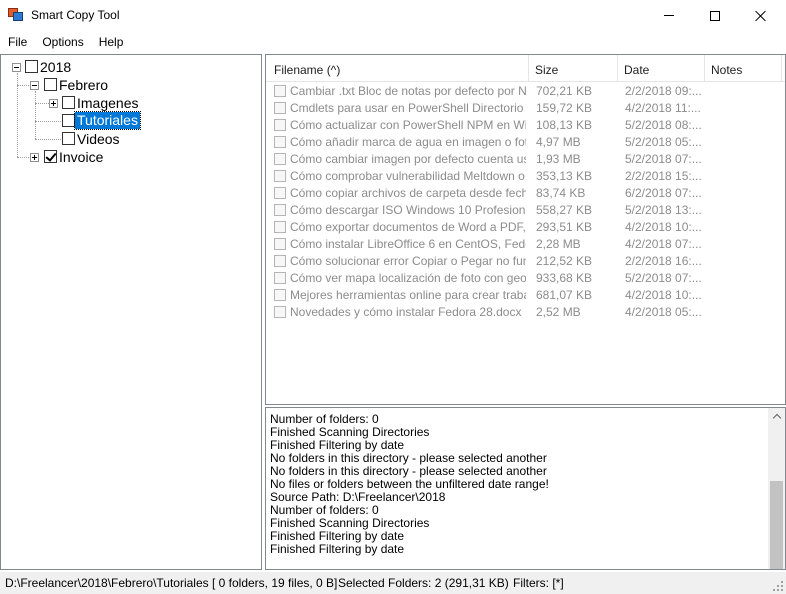 The width and height of the screenshot is (786, 594). I want to click on window-title: Smart Copy Tool, so click(75, 15).